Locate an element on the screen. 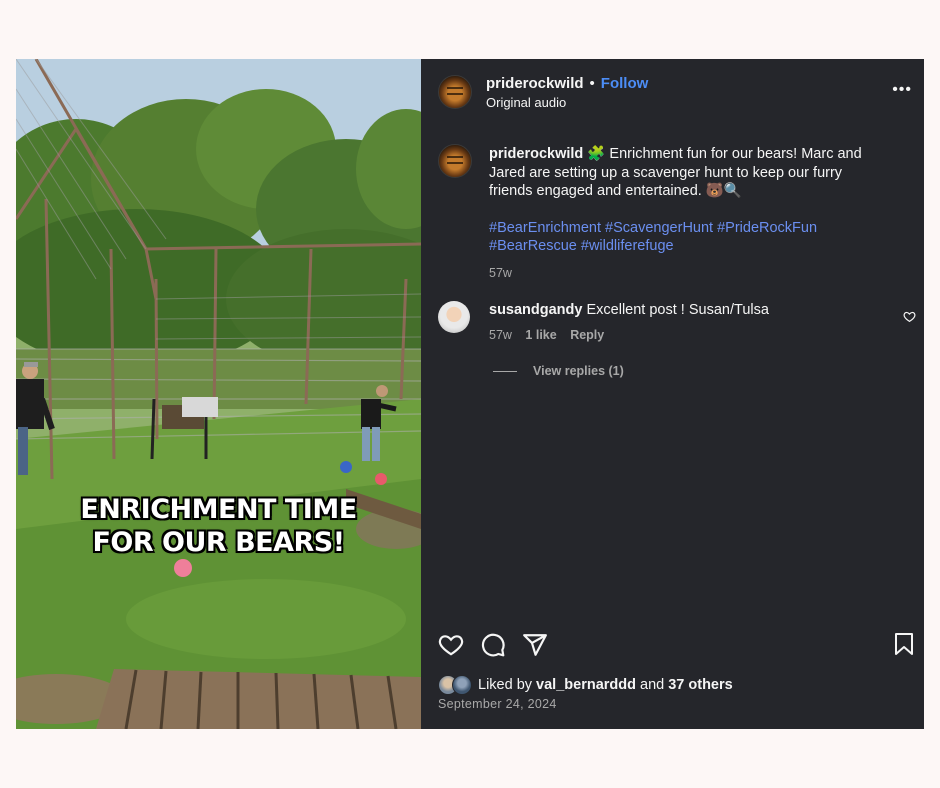  liker-avatar is located at coordinates (462, 685).